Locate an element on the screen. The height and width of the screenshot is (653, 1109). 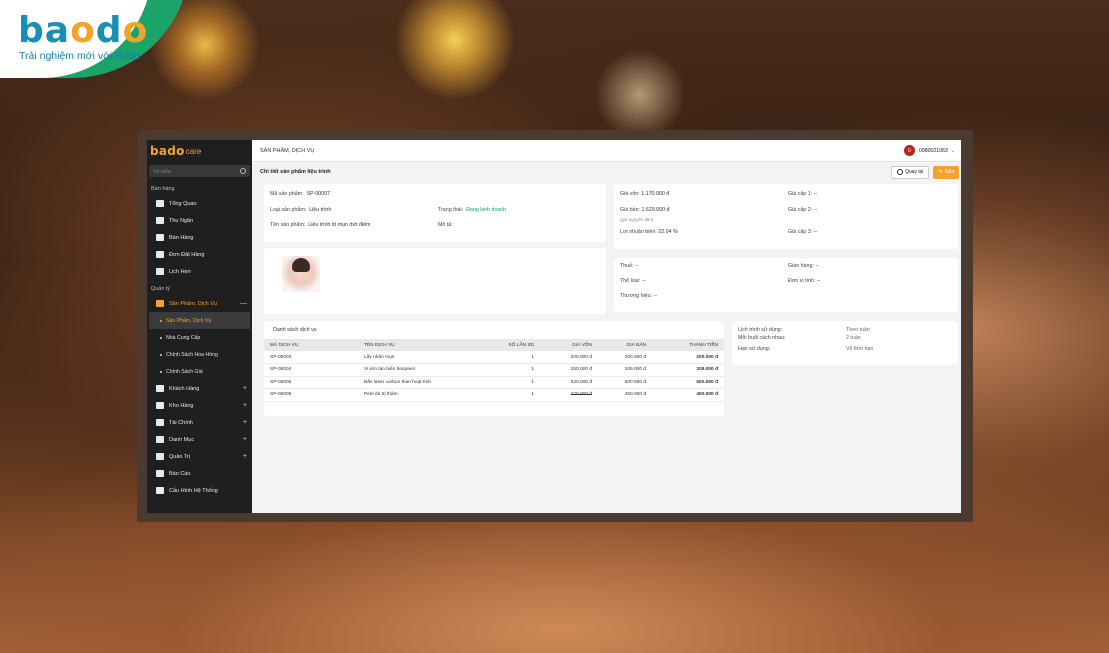
sidebar-logo: bado care is located at coordinates (199, 151).